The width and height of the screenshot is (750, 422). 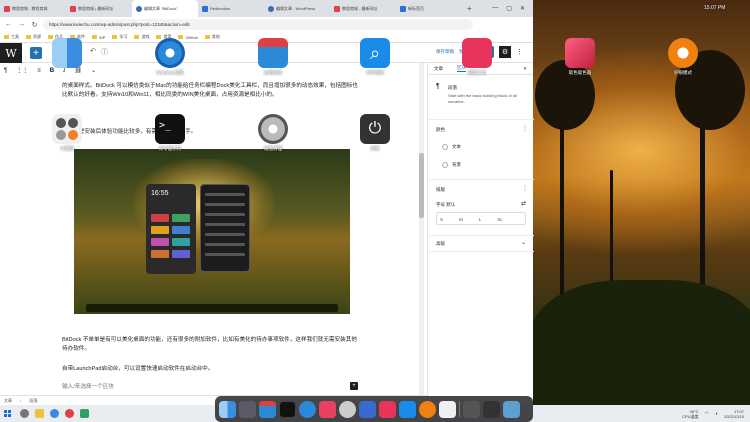 What do you see at coordinates (247, 409) in the screenshot?
I see `launchpad-icon` at bounding box center [247, 409].